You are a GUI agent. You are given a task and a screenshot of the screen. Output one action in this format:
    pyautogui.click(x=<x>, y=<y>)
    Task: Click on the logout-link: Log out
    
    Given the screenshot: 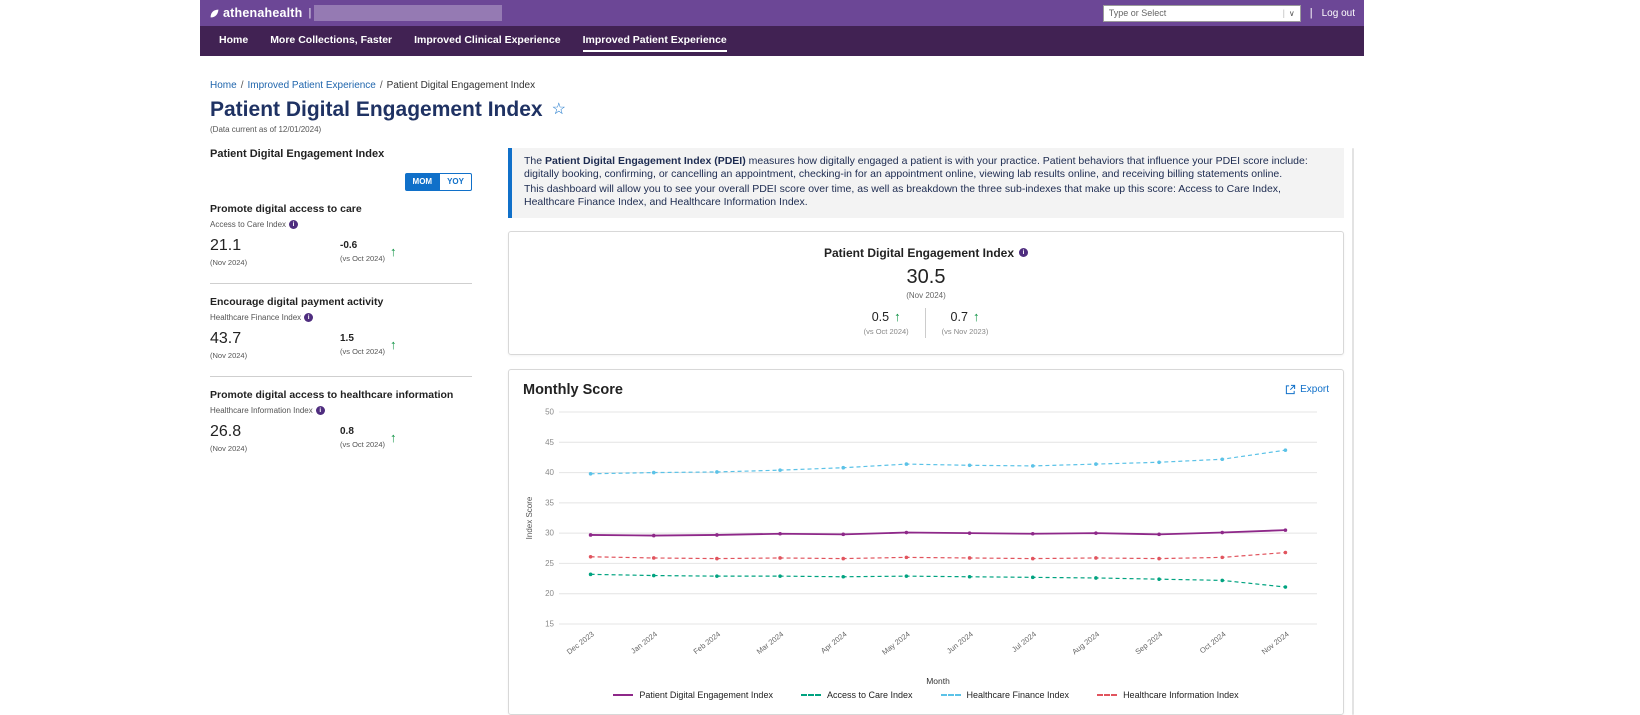 What is the action you would take?
    pyautogui.click(x=1338, y=13)
    